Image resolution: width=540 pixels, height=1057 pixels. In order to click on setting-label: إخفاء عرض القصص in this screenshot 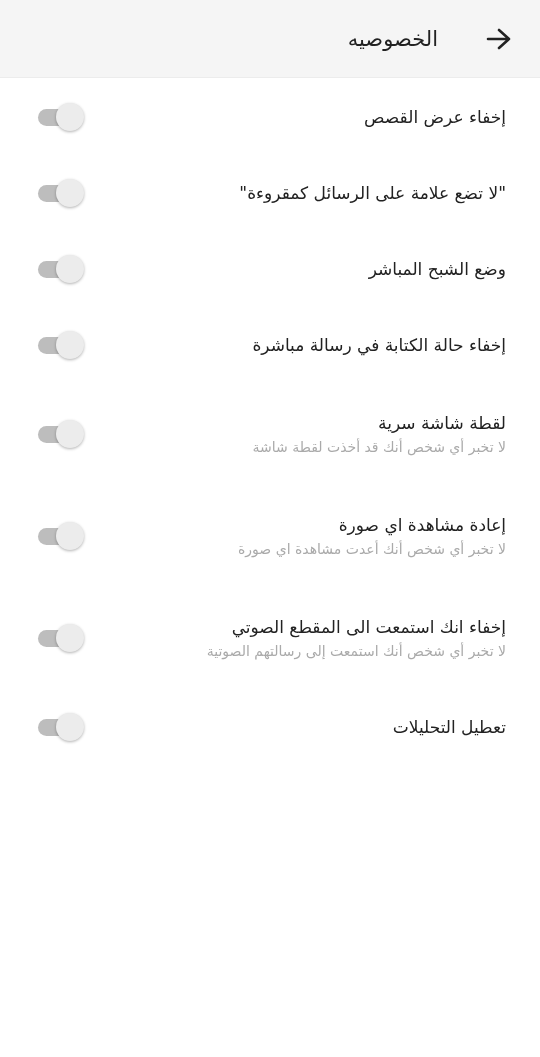, I will do `click(435, 117)`.